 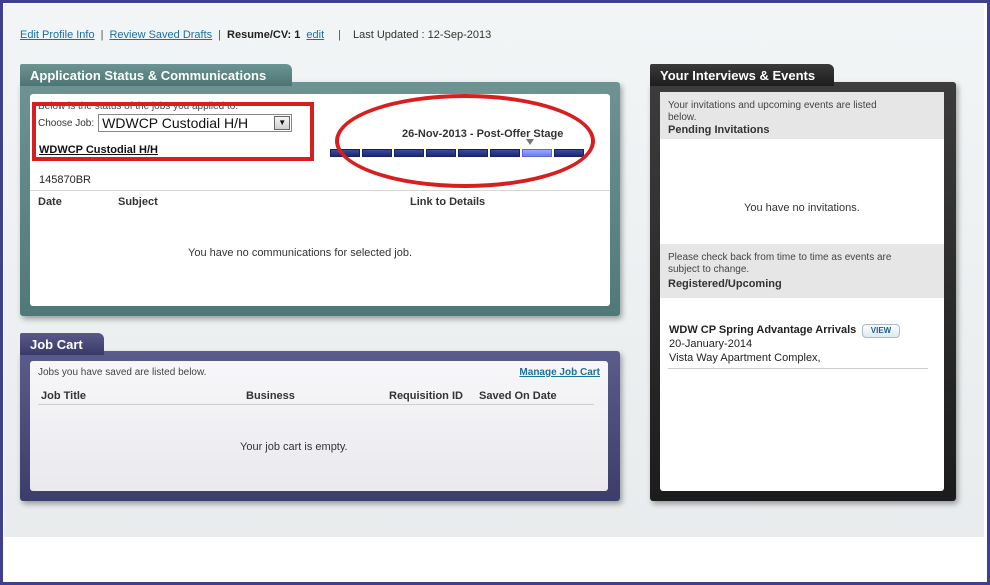 I want to click on panel-title: Application Status & Communications, so click(x=156, y=75).